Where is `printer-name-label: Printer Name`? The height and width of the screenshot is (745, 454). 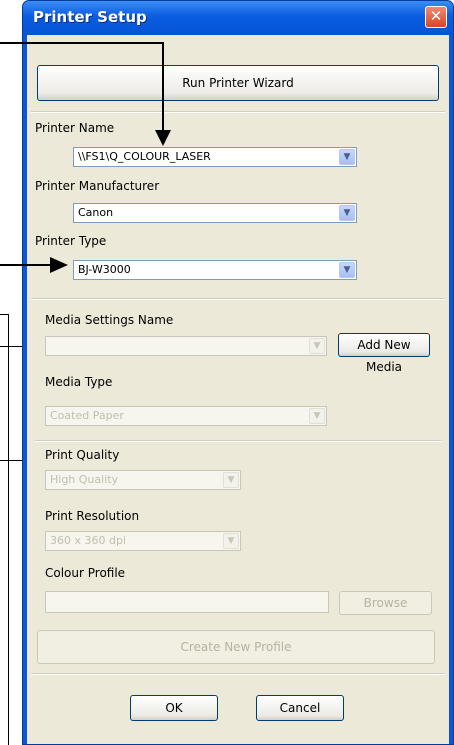 printer-name-label: Printer Name is located at coordinates (75, 128).